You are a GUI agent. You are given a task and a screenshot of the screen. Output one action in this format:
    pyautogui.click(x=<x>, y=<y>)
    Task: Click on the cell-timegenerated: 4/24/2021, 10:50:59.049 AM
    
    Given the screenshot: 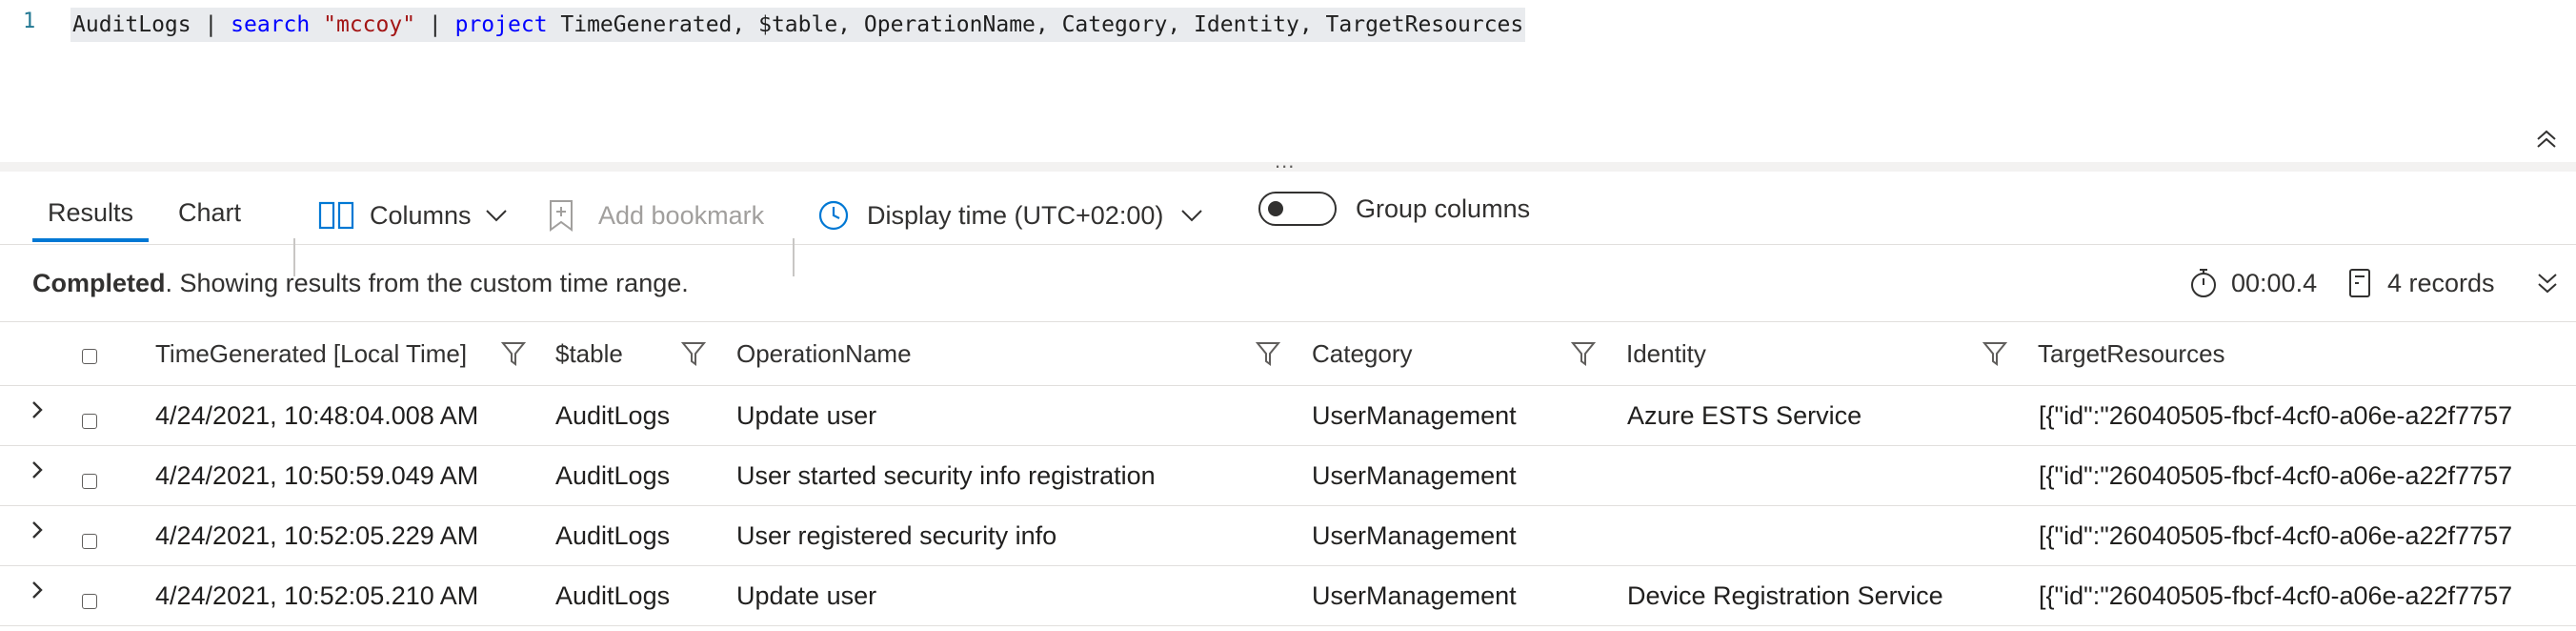 What is the action you would take?
    pyautogui.click(x=317, y=475)
    